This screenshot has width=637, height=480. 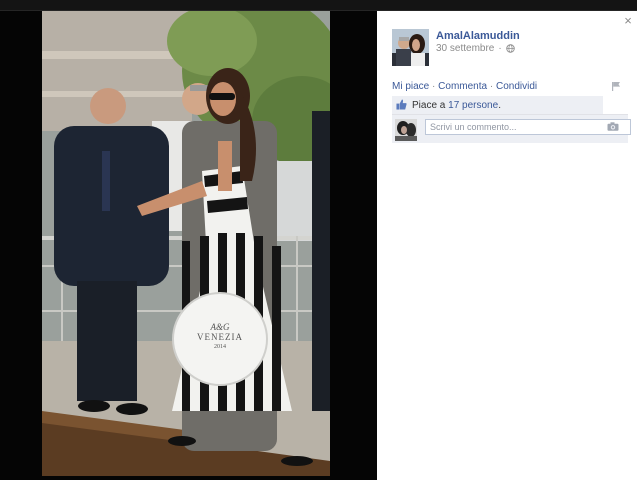 I want to click on post-actions: Mi piace · Commenta · Condividi, so click(x=464, y=86).